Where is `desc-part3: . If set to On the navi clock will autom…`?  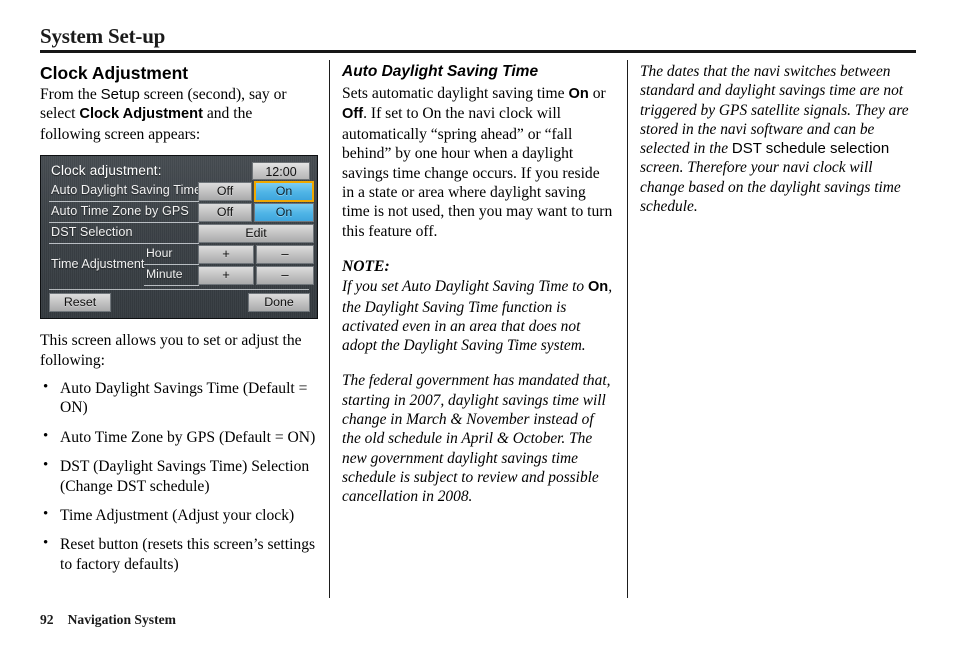
desc-part3: . If set to On the navi clock will autom… is located at coordinates (477, 172).